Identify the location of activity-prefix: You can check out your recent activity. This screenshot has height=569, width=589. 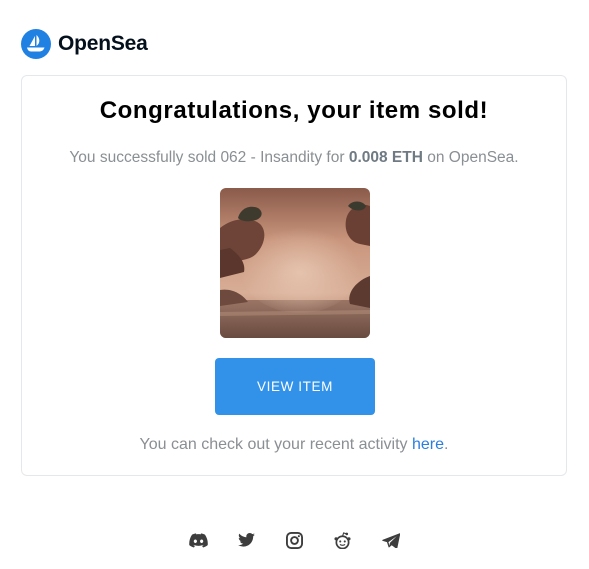
(275, 444).